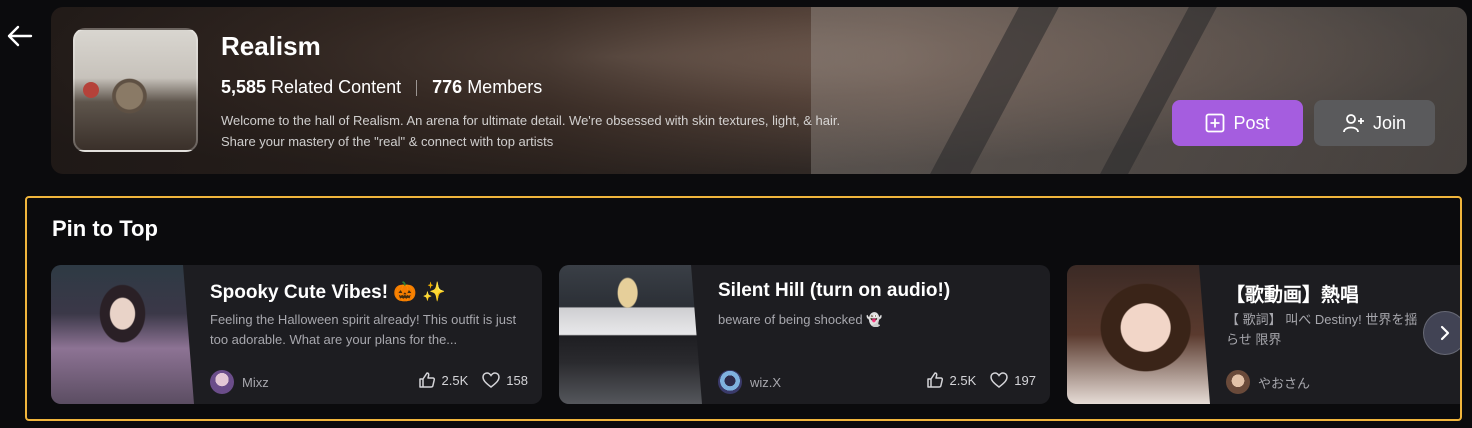  What do you see at coordinates (473, 380) in the screenshot?
I see `card-stats: 2.5K 158` at bounding box center [473, 380].